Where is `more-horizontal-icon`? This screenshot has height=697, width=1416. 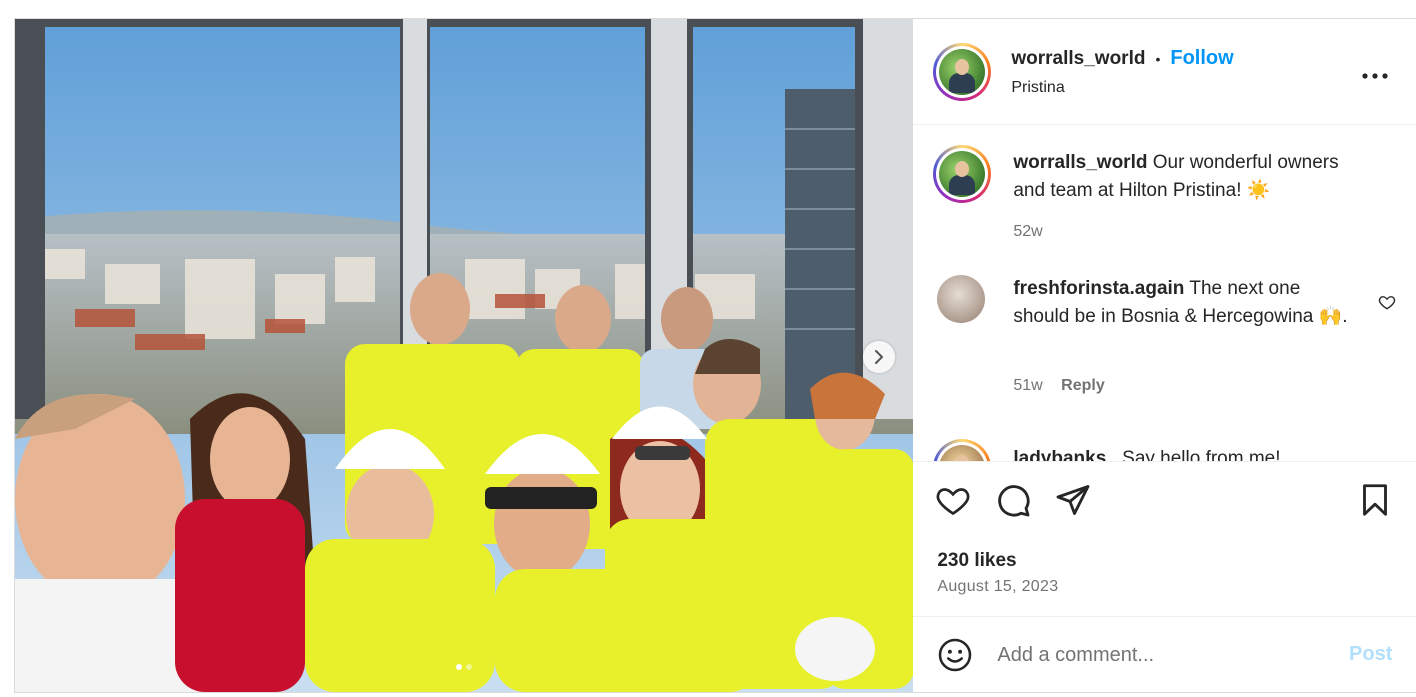
more-horizontal-icon is located at coordinates (1375, 76).